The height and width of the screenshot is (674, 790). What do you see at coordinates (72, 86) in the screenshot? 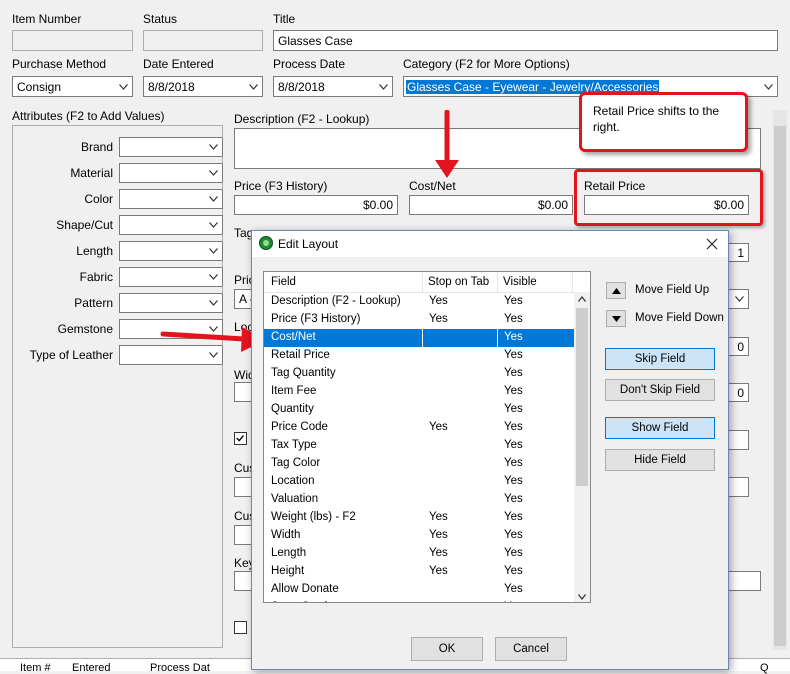
I see `purchase-method-select: Consign` at bounding box center [72, 86].